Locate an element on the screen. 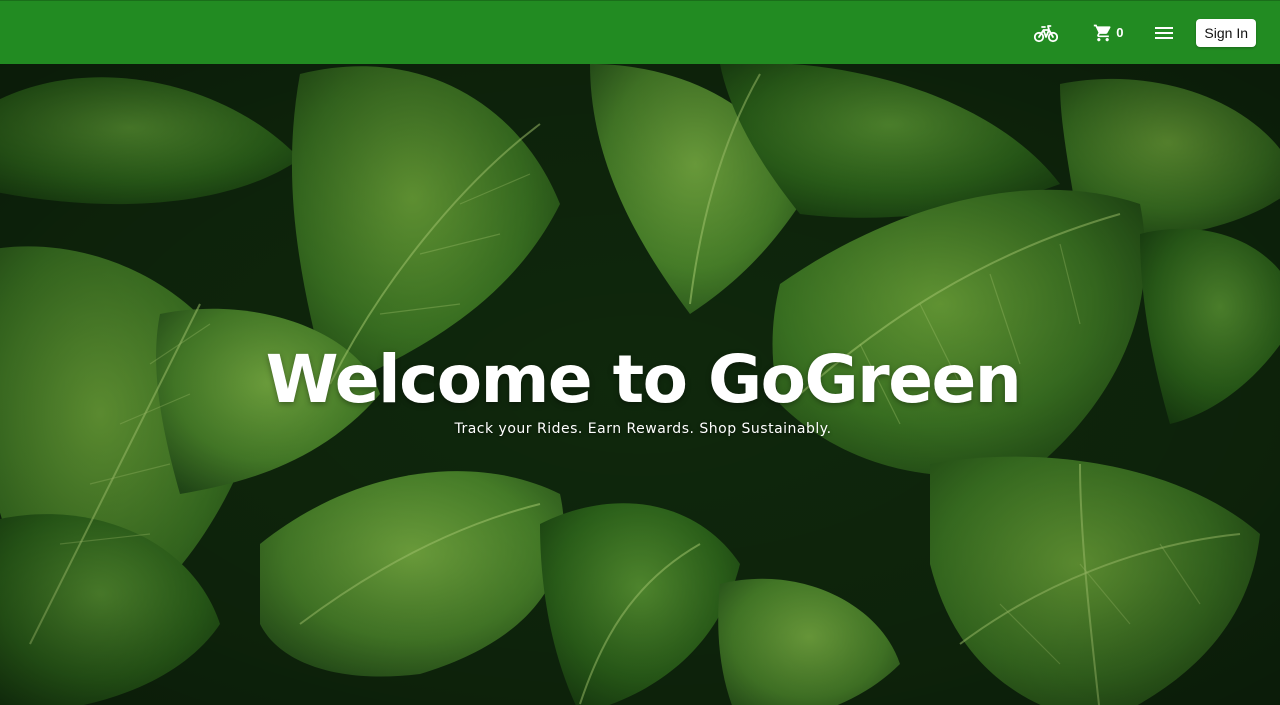 This screenshot has width=1280, height=705. cart-button: 0 is located at coordinates (1108, 33).